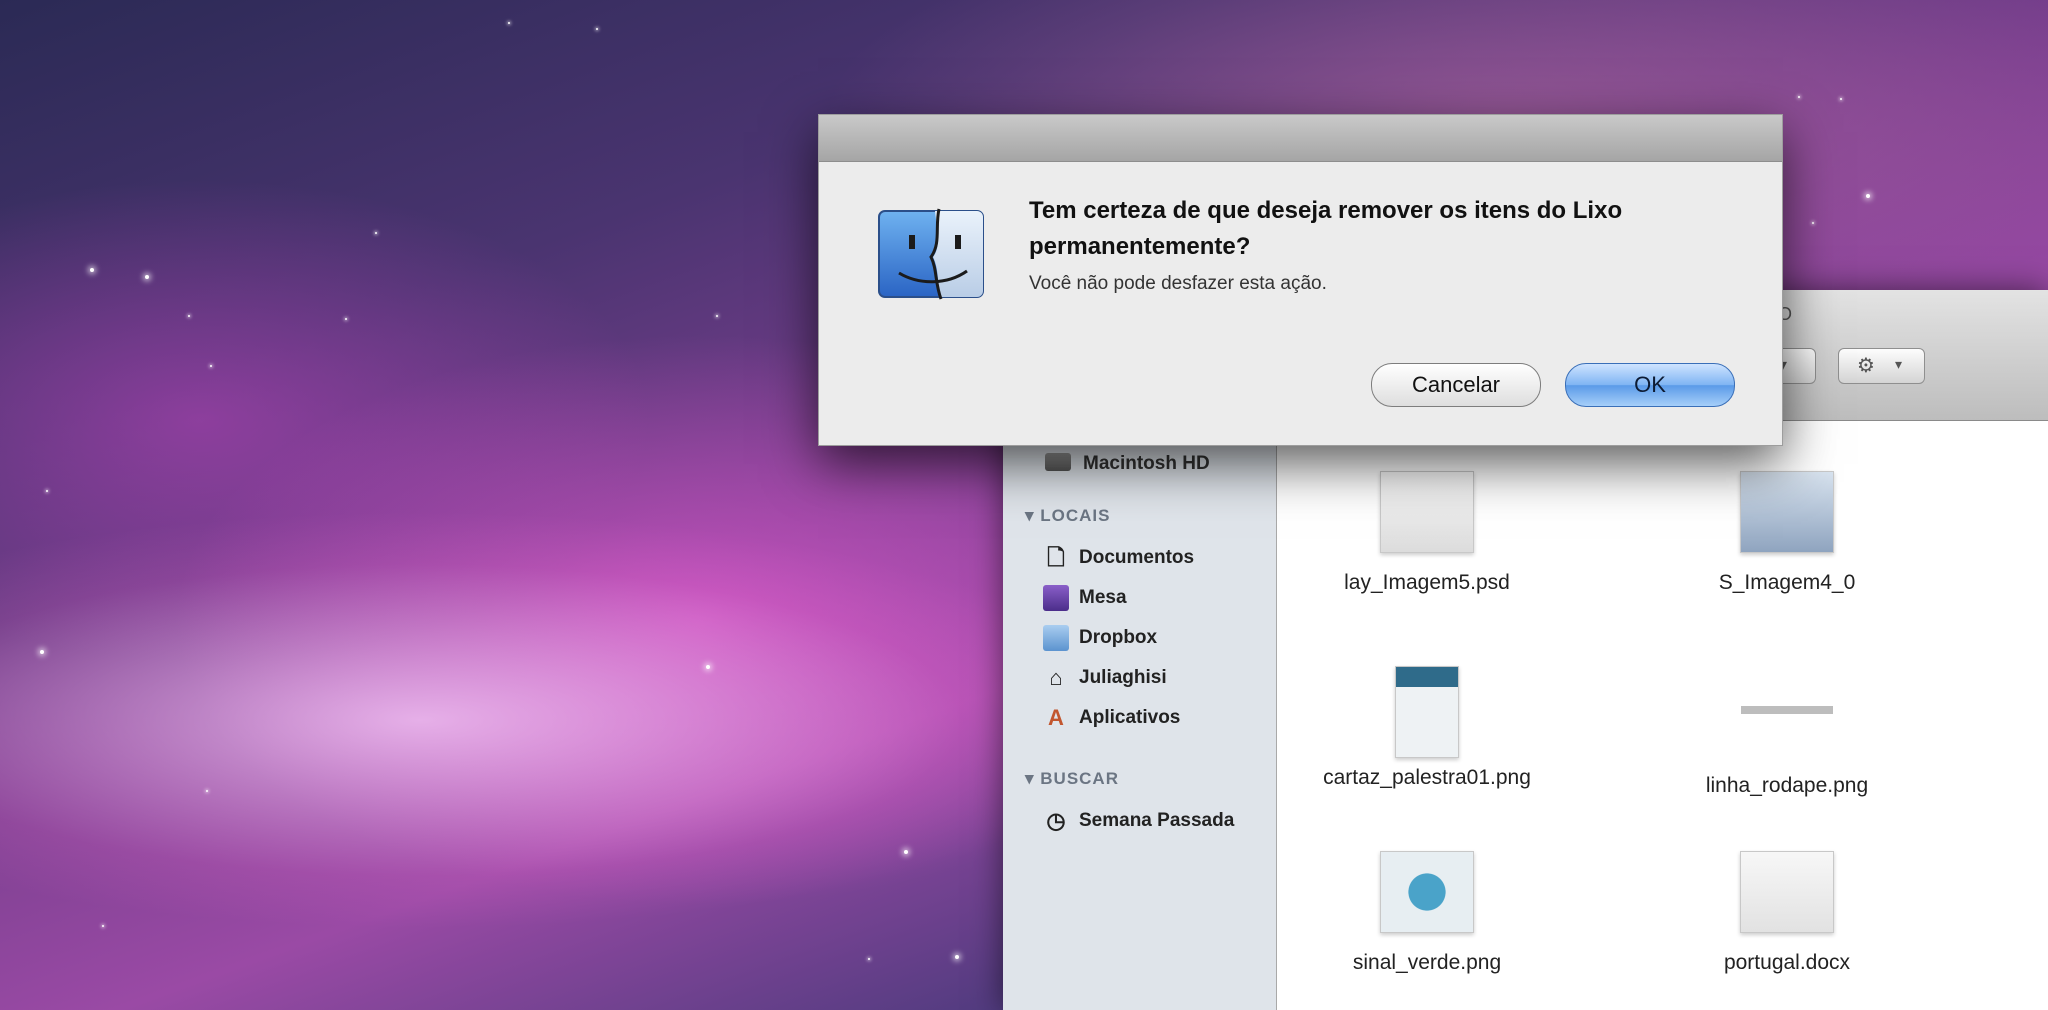 The image size is (2048, 1010). Describe the element at coordinates (1056, 638) in the screenshot. I see `folder-icon` at that location.